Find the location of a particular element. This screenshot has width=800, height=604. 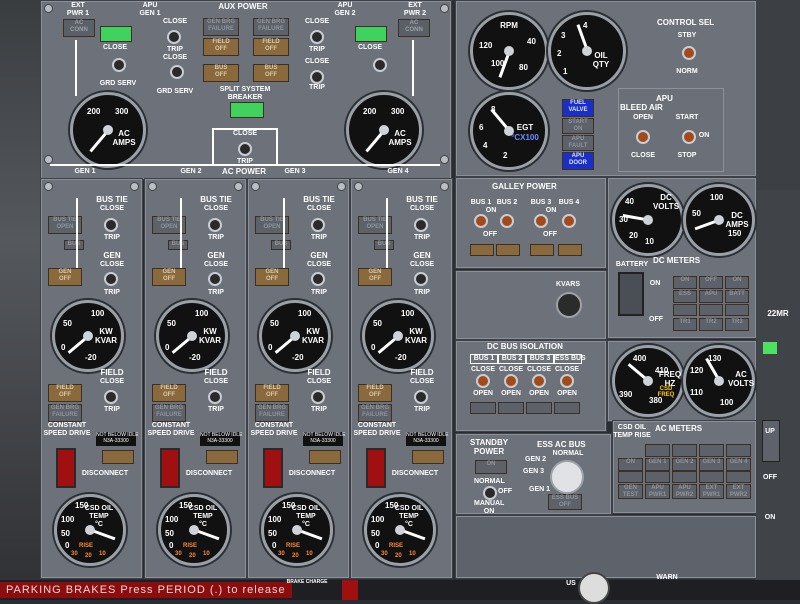

tick-label: 400 is located at coordinates (640, 358).